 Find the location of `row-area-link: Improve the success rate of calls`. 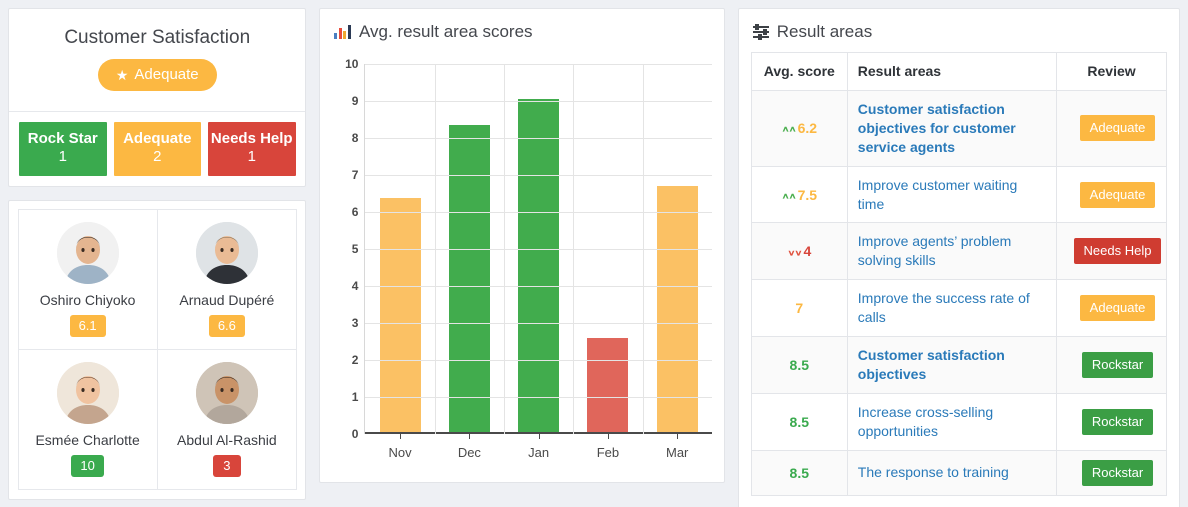

row-area-link: Improve the success rate of calls is located at coordinates (952, 308).